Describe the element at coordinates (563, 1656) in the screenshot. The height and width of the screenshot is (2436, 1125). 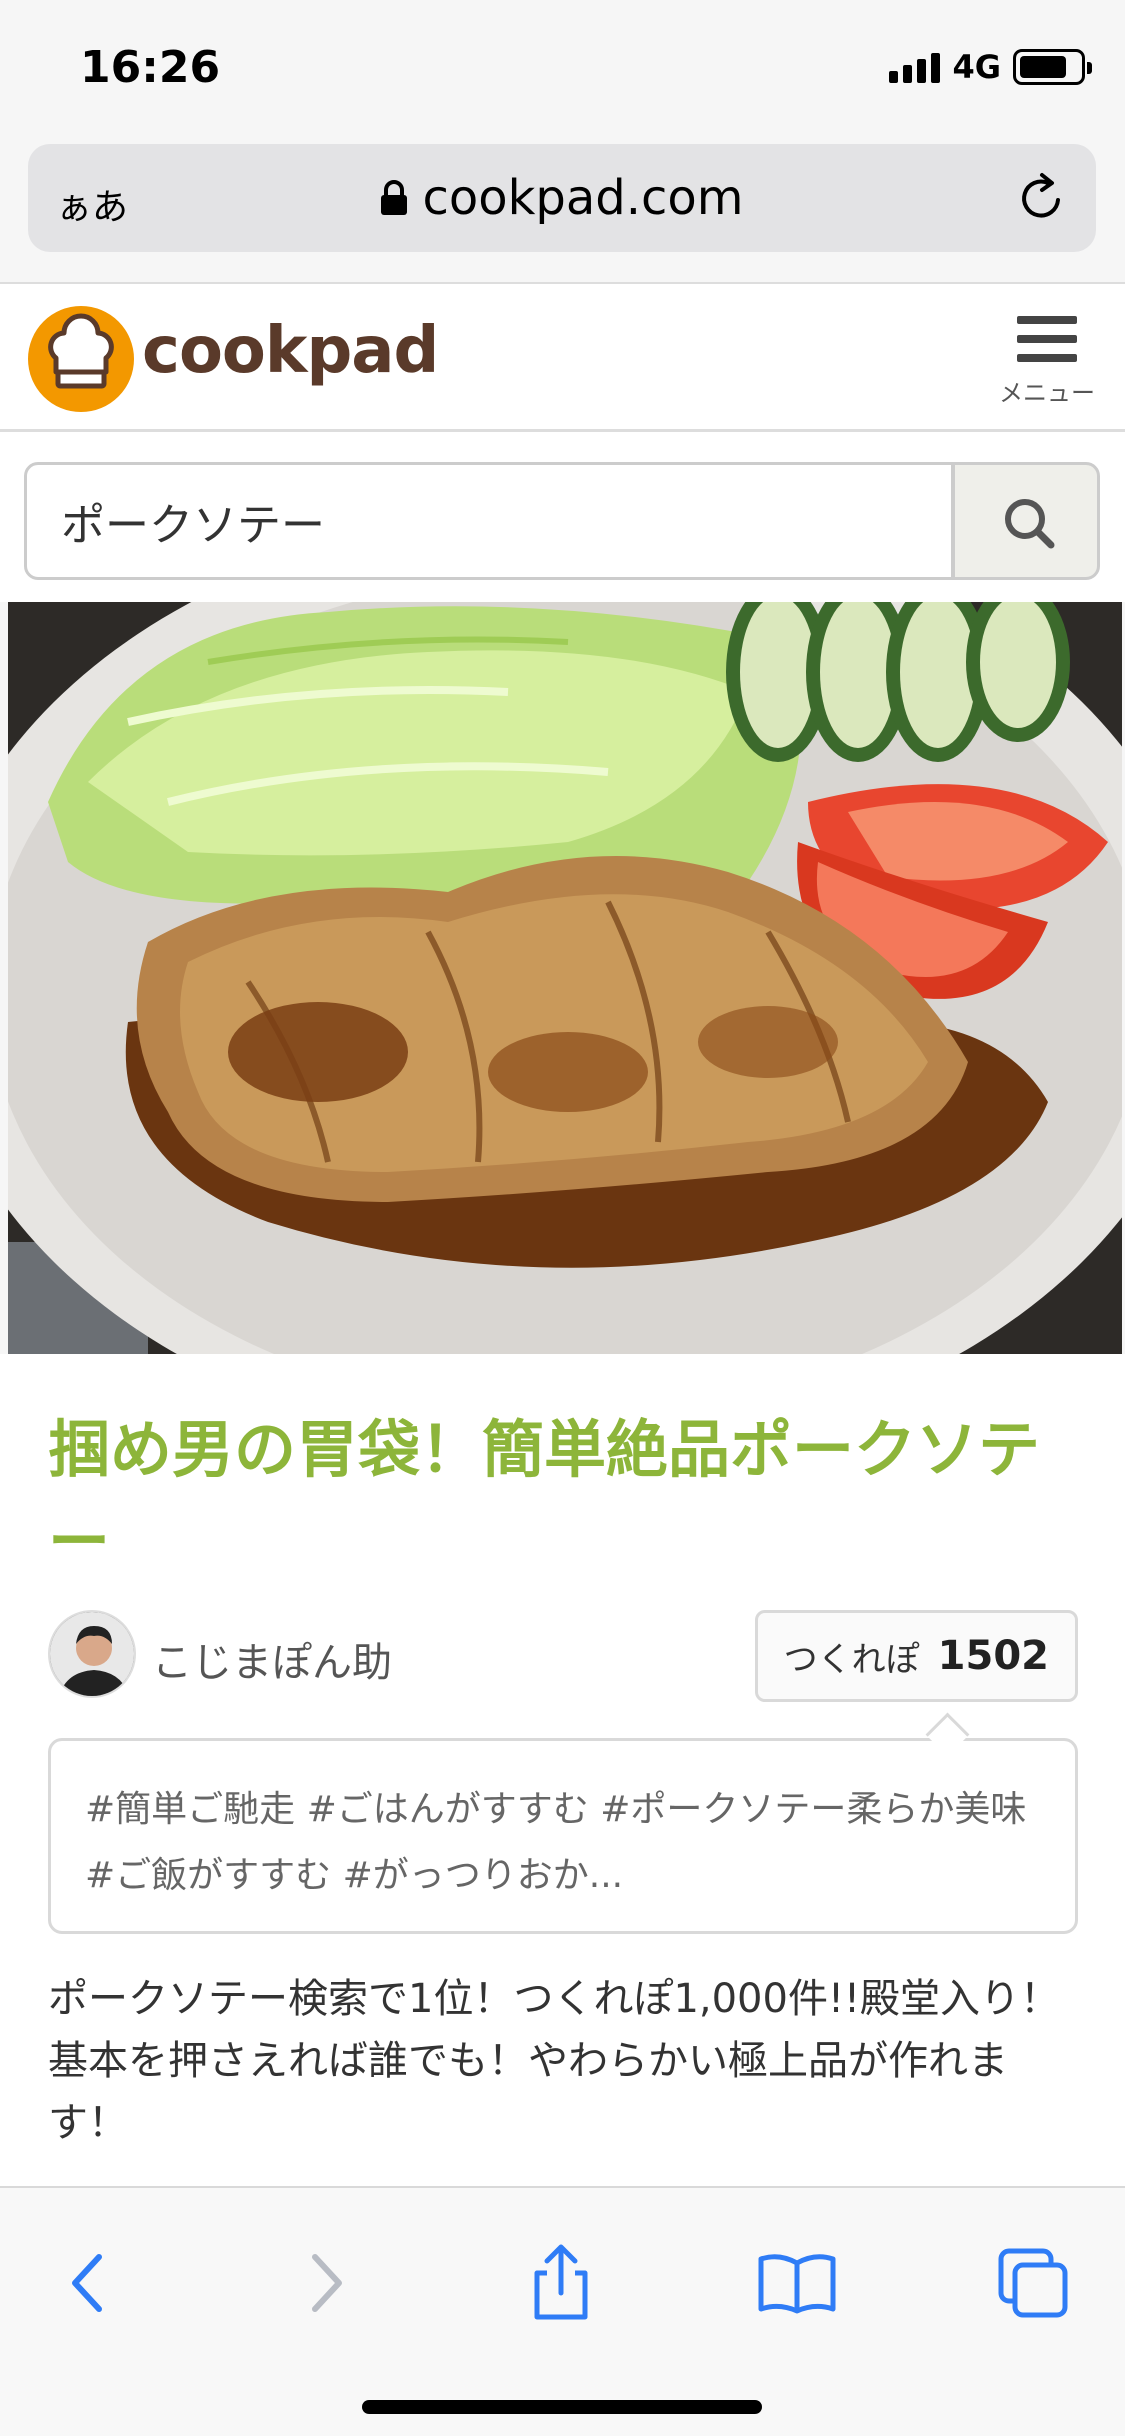
I see `author-row: こじまぽん助 つくれぽ 1502` at that location.